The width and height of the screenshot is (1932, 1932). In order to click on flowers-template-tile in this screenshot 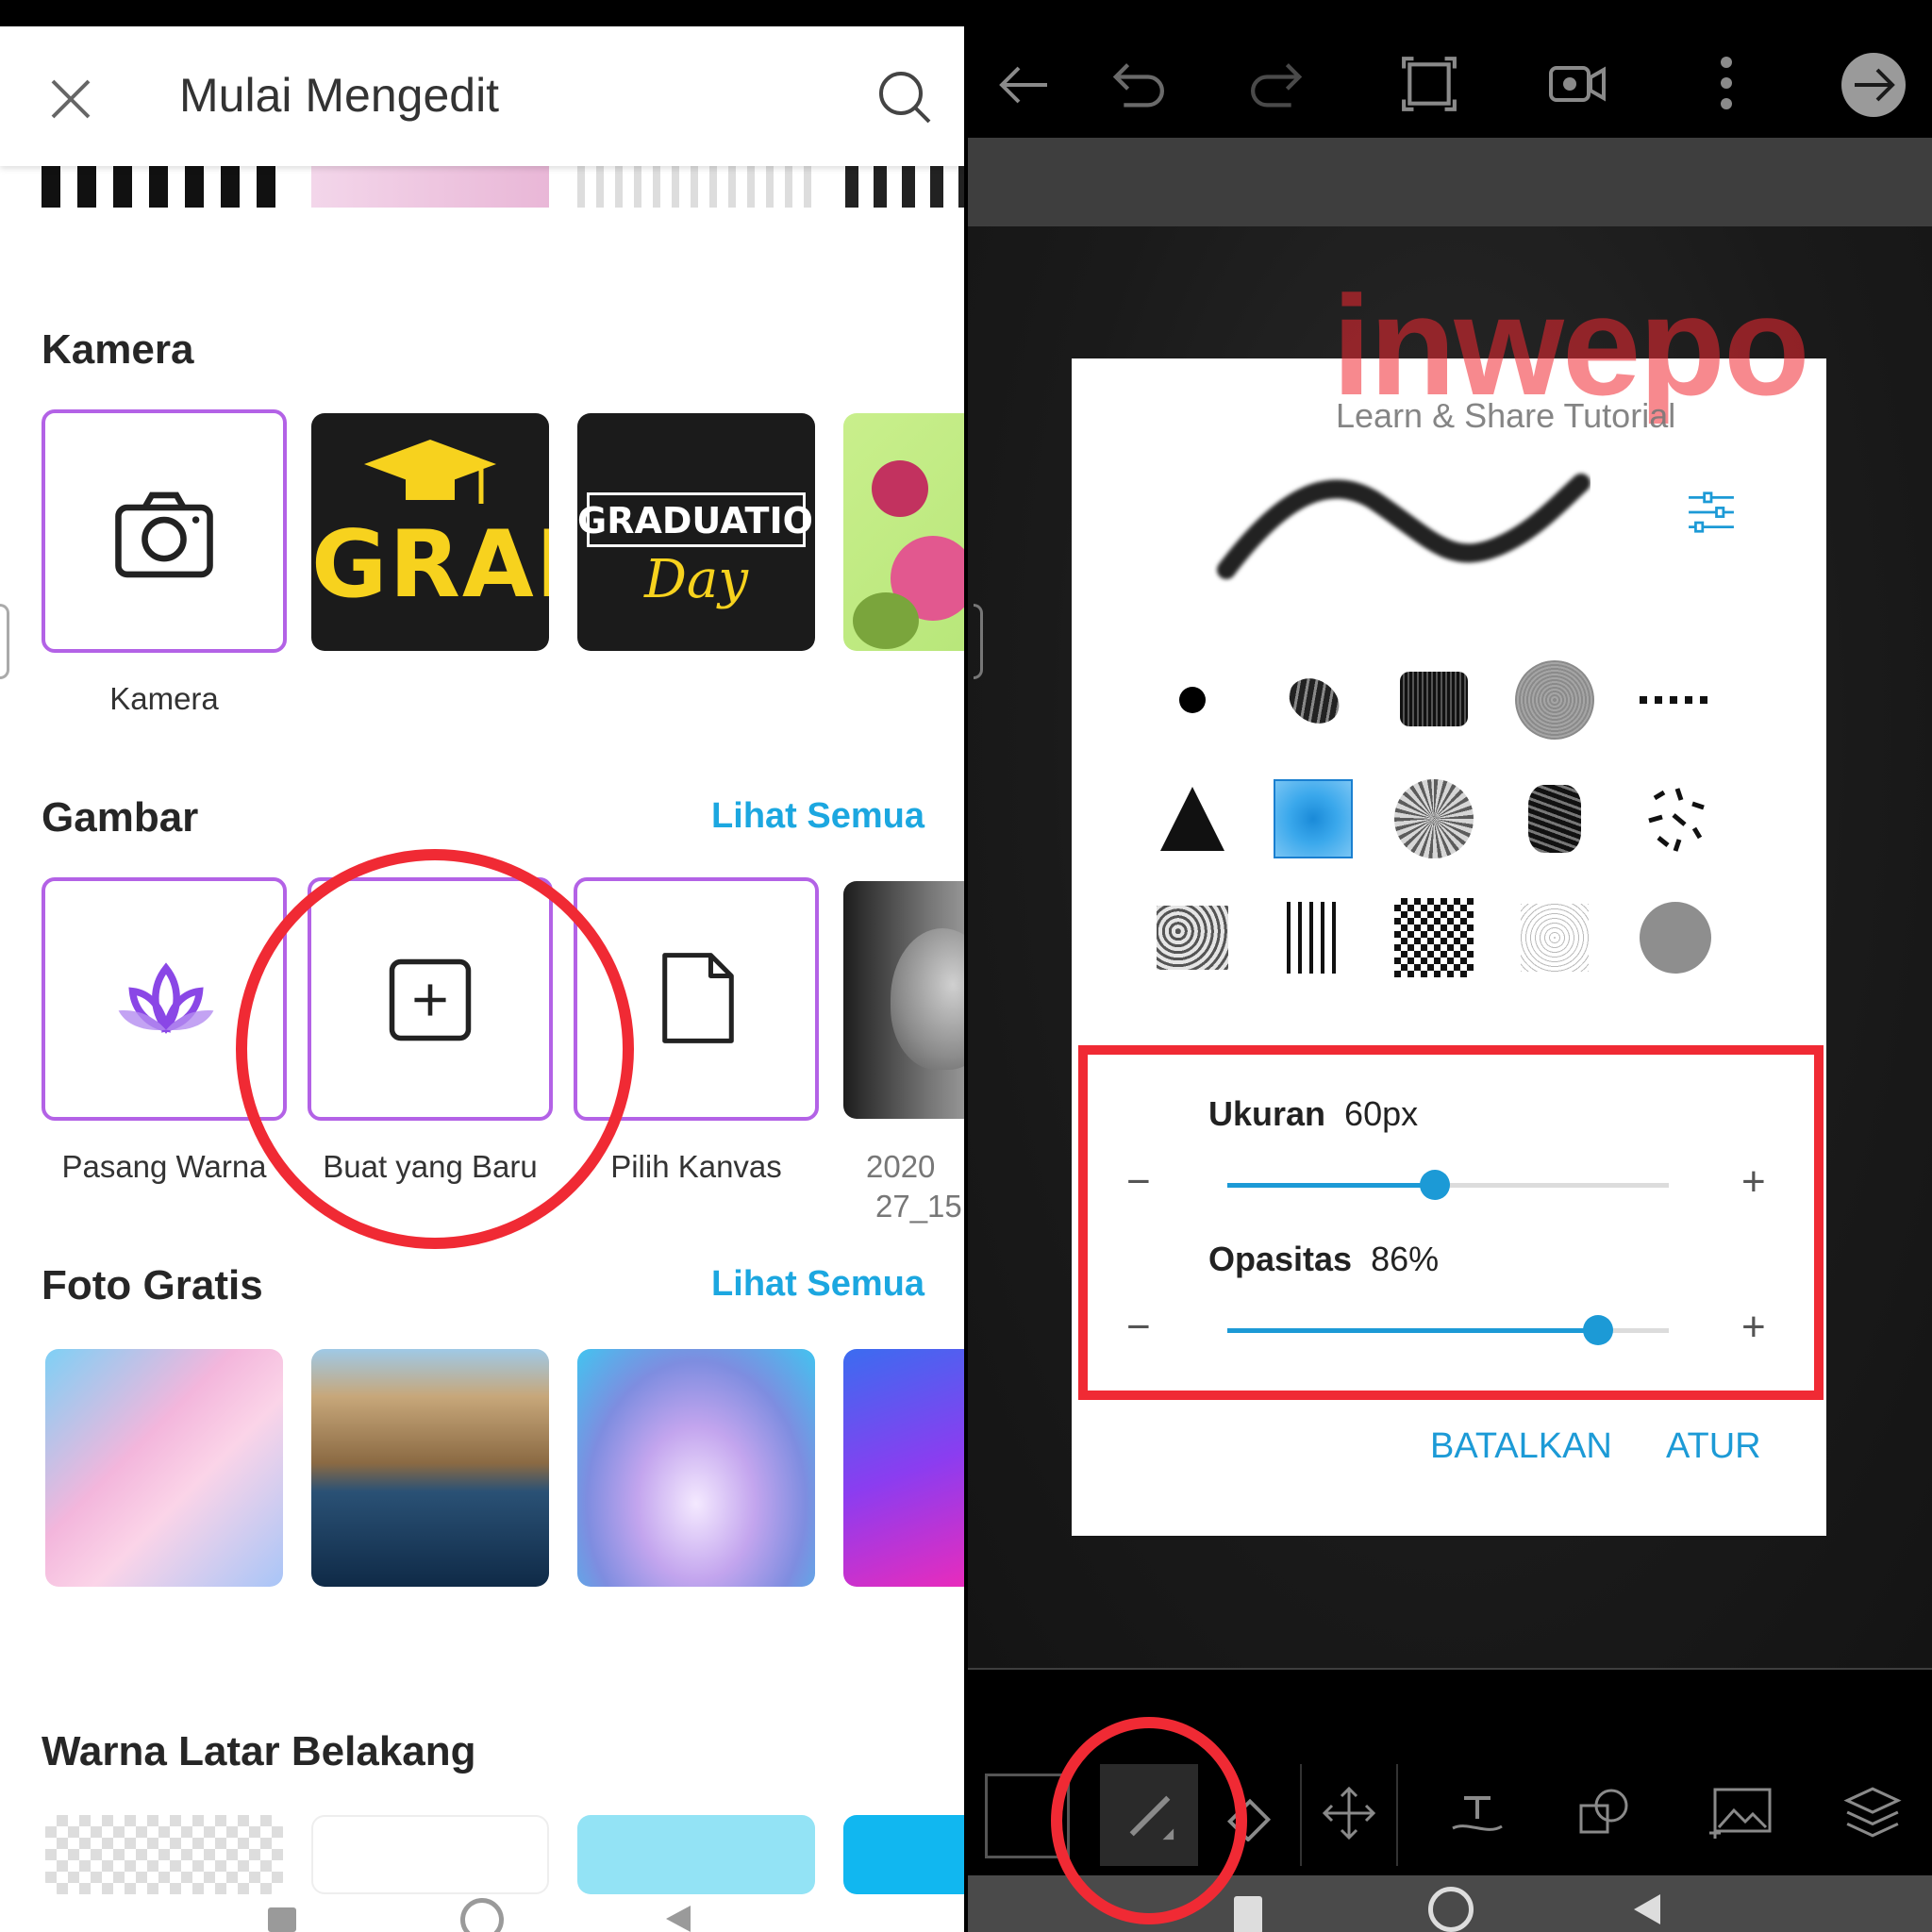, I will do `click(904, 532)`.